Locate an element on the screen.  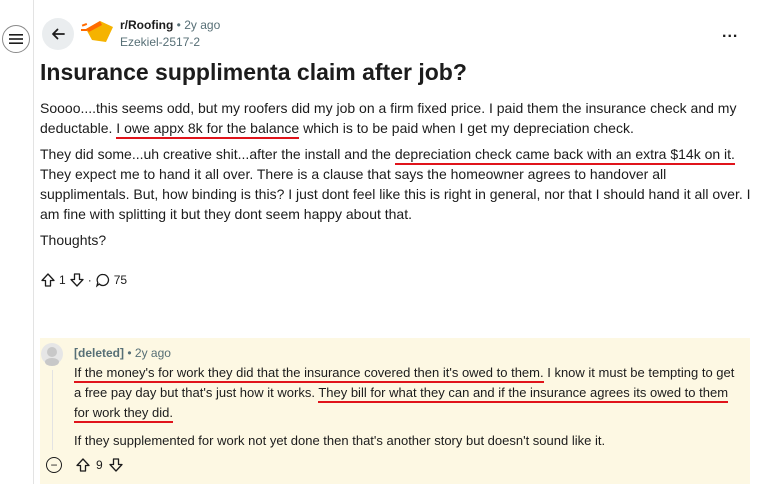
comment-meta: [deleted] • 2y ago is located at coordinates (122, 353).